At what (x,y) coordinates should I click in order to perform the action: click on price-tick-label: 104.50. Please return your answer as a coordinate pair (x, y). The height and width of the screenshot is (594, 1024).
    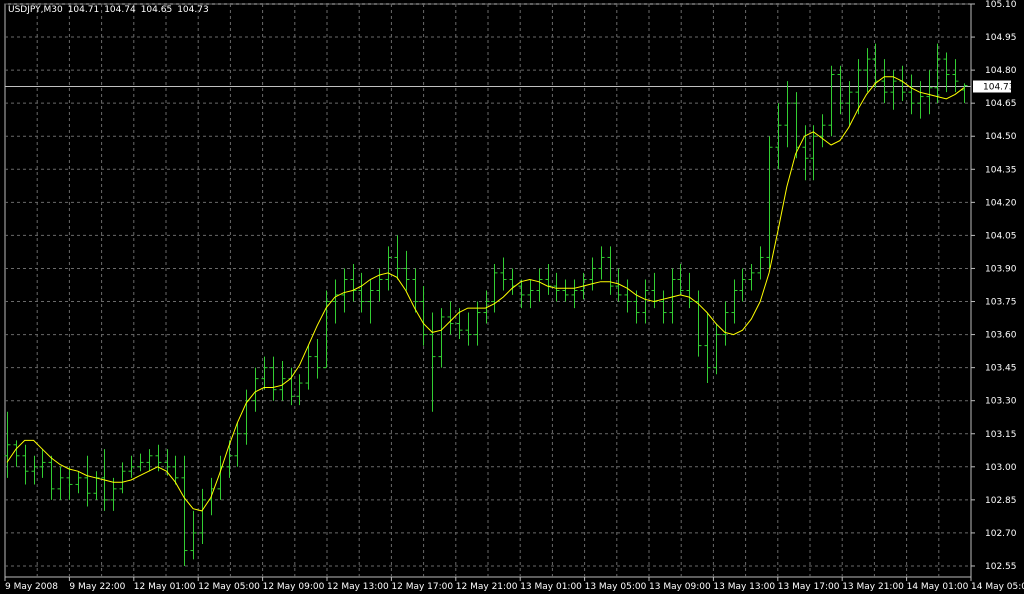
    Looking at the image, I should click on (1001, 137).